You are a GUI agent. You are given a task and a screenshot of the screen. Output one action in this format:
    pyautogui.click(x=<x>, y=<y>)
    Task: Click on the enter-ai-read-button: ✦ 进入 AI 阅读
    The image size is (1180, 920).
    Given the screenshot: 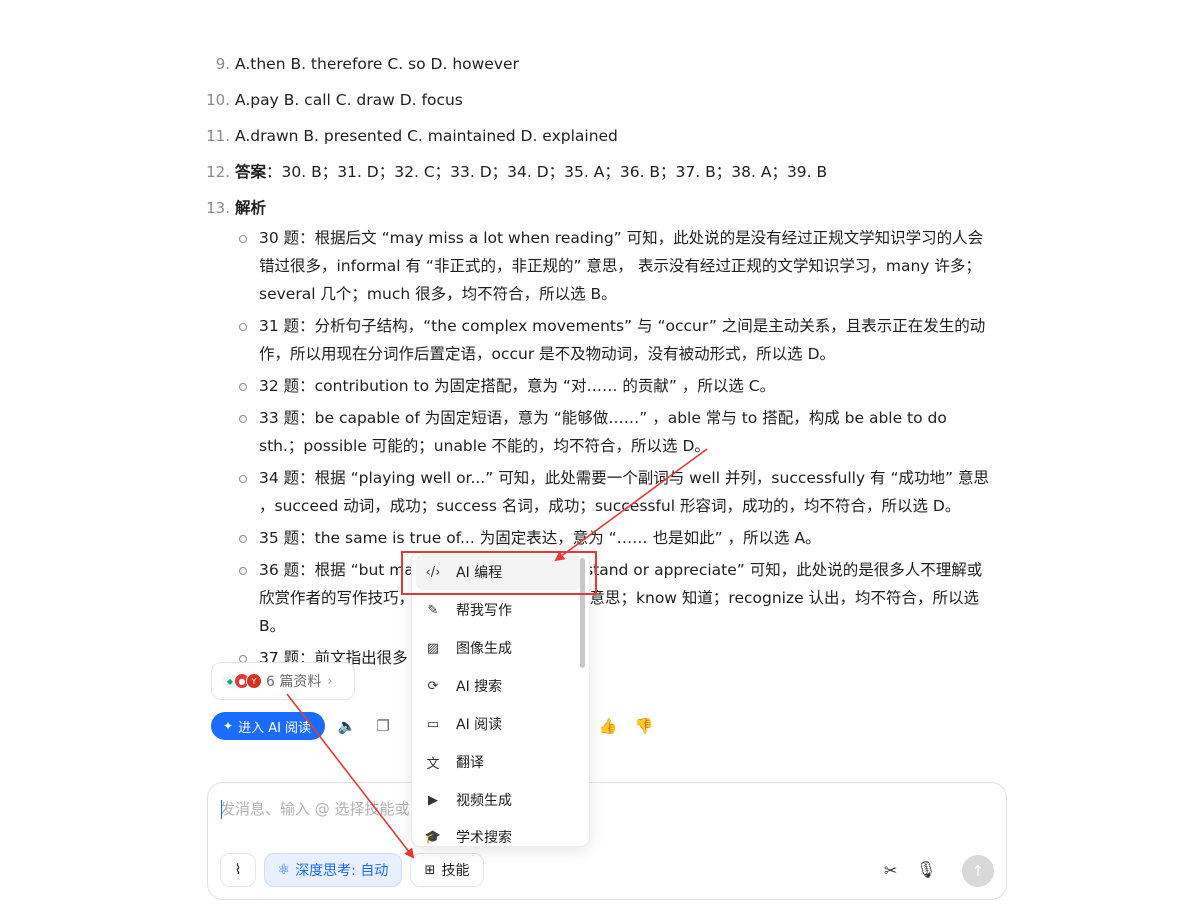 What is the action you would take?
    pyautogui.click(x=268, y=726)
    